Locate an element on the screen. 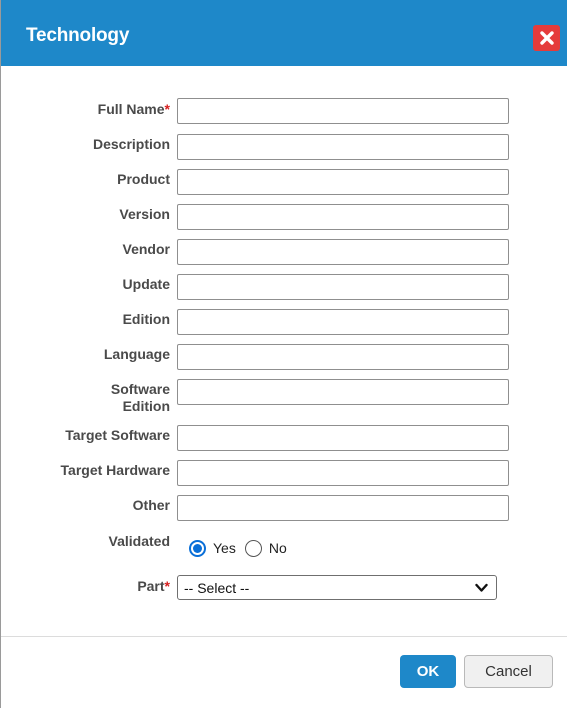 The width and height of the screenshot is (567, 708). validated-no-radio is located at coordinates (253, 548).